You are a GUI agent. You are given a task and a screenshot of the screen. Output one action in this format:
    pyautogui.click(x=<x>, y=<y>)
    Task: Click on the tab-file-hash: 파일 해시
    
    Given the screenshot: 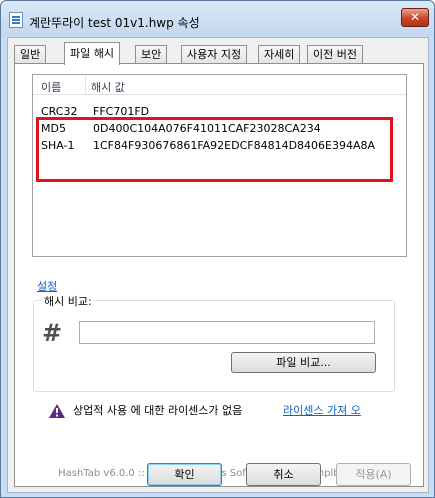 What is the action you would take?
    pyautogui.click(x=92, y=53)
    